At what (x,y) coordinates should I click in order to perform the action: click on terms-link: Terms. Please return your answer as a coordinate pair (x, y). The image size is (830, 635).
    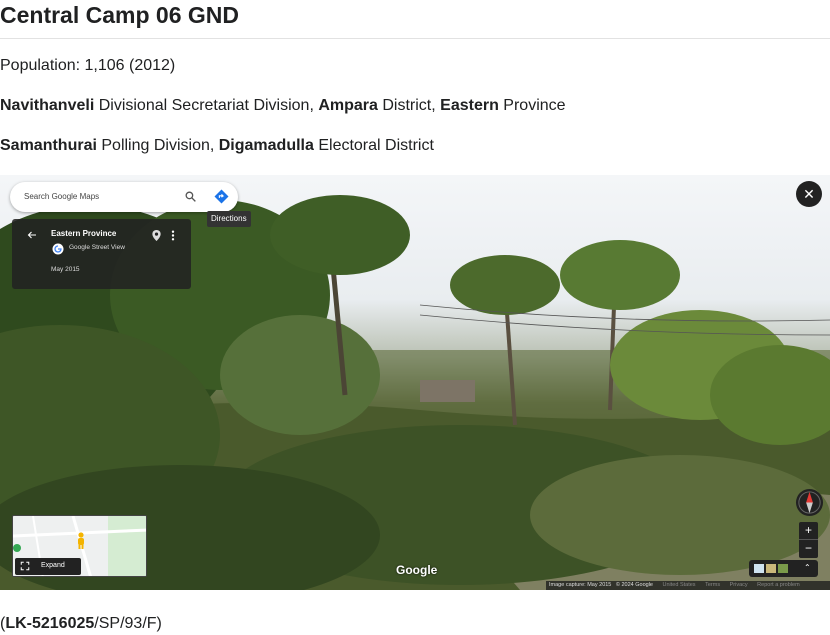
    Looking at the image, I should click on (712, 585).